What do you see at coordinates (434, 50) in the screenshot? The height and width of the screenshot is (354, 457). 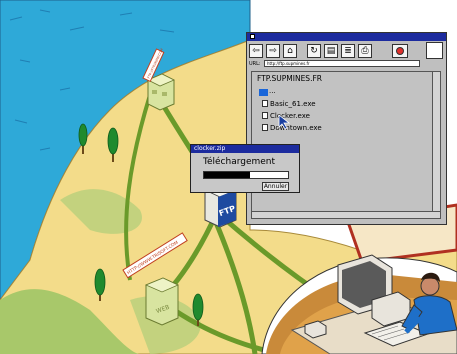 I see `browser-logo-box` at bounding box center [434, 50].